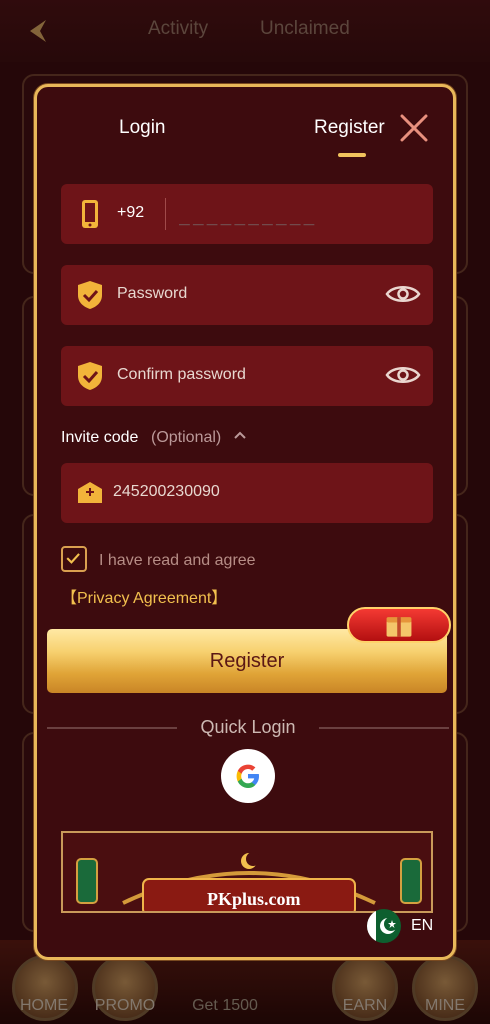  I want to click on pakistan-flag-icon, so click(384, 926).